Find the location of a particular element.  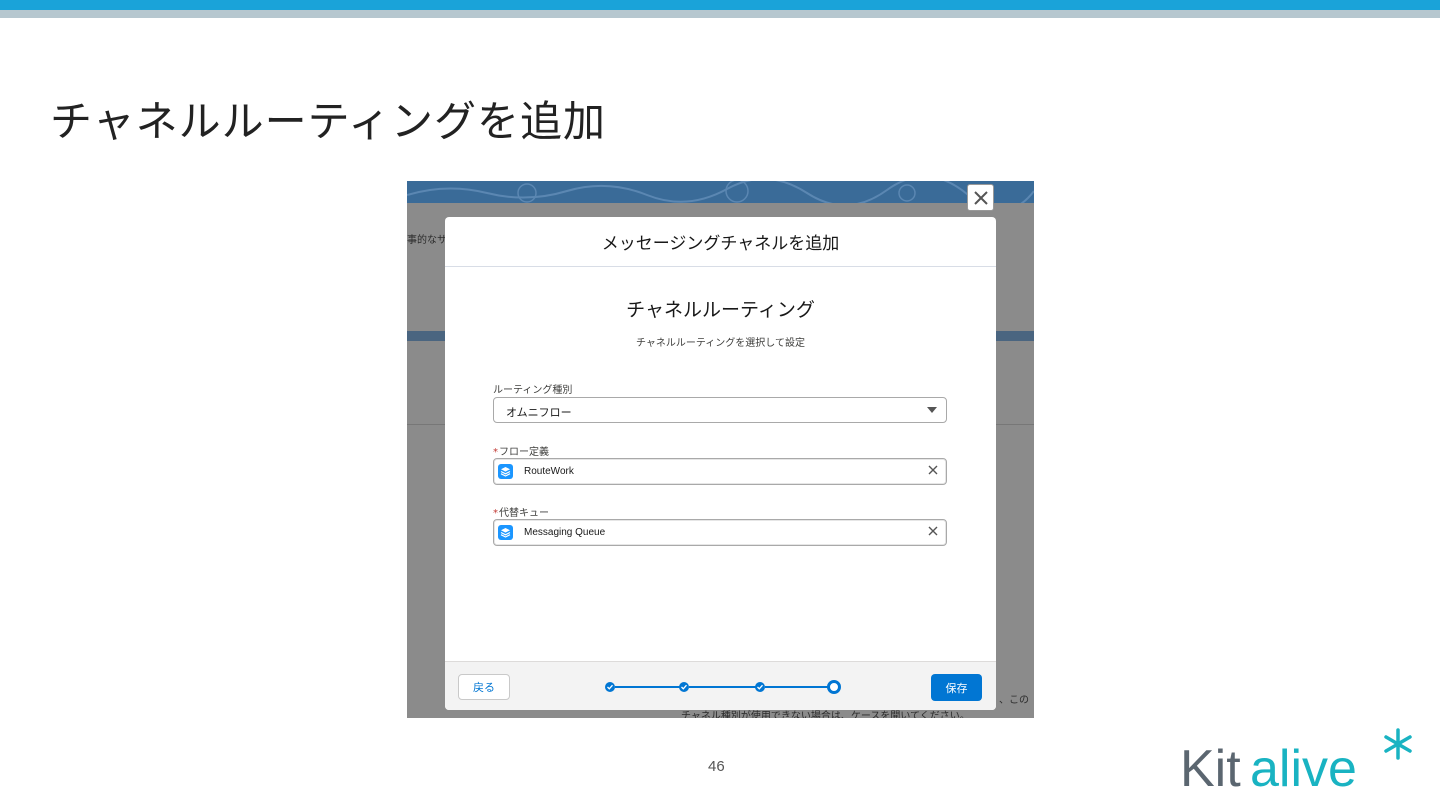

fallback-queue-label: *代替キュー is located at coordinates (521, 511).